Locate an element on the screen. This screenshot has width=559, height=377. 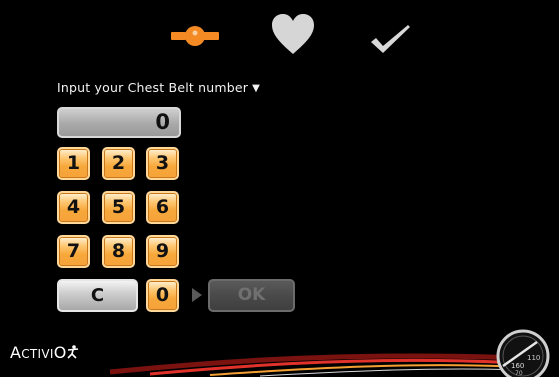
number-display: 0 is located at coordinates (119, 122).